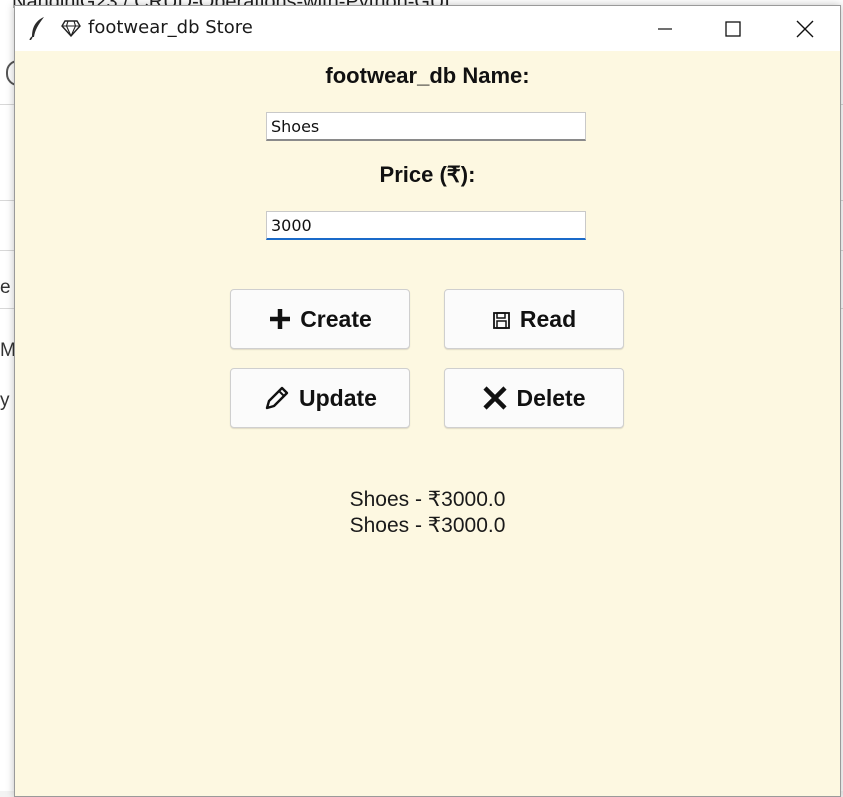 The height and width of the screenshot is (797, 843). I want to click on update-button: Update, so click(320, 398).